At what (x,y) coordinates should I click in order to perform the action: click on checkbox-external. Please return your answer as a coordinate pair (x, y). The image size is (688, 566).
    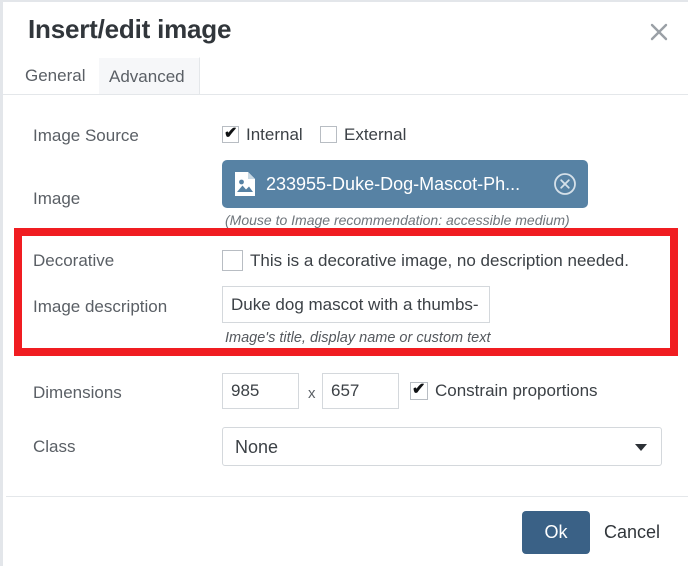
    Looking at the image, I should click on (328, 134).